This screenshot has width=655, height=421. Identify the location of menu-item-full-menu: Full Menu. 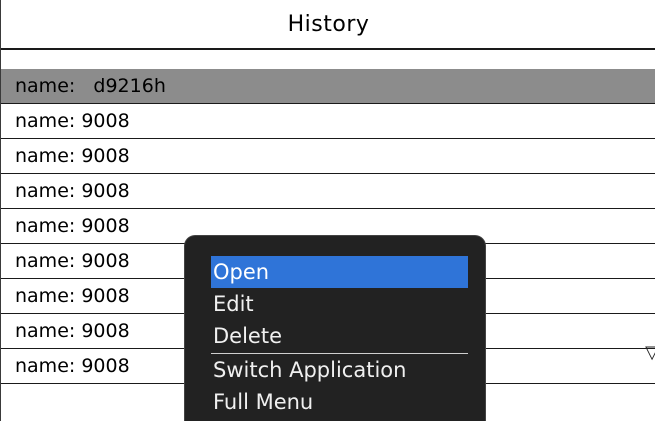
(339, 402).